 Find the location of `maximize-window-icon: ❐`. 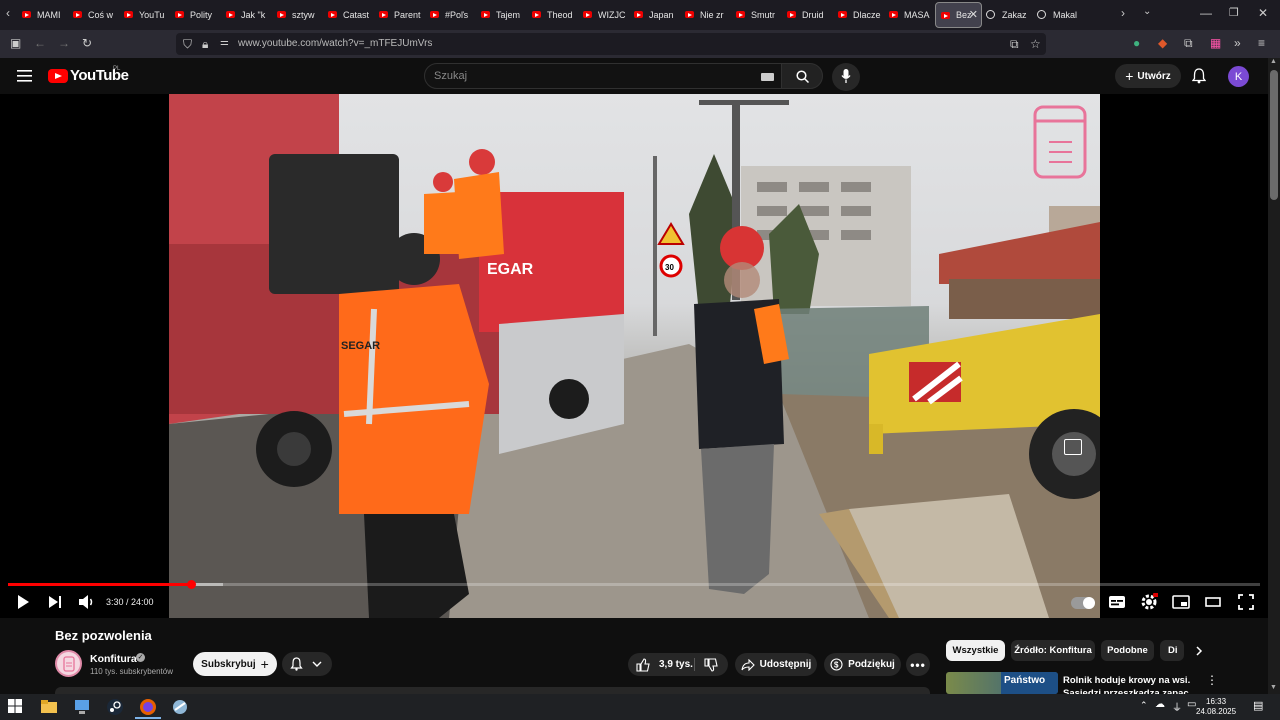

maximize-window-icon: ❐ is located at coordinates (1234, 12).